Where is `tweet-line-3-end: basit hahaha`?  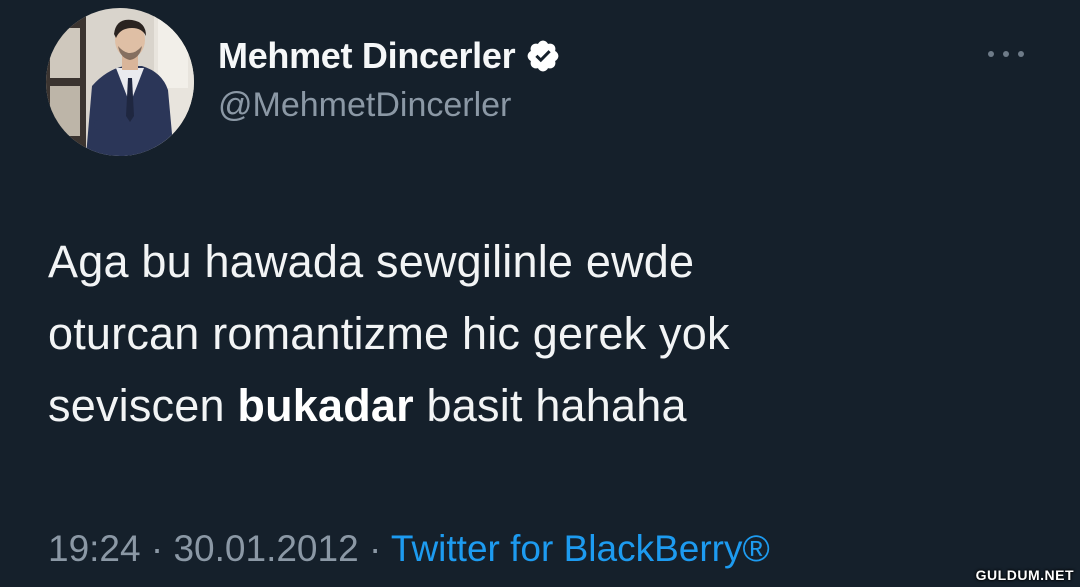 tweet-line-3-end: basit hahaha is located at coordinates (550, 405).